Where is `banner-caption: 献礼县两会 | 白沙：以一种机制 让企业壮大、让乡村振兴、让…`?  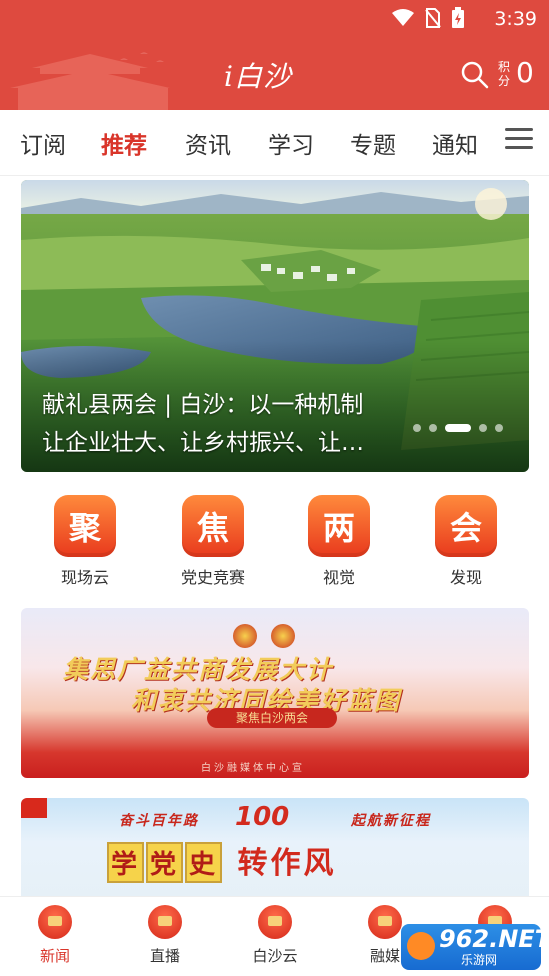
banner-caption: 献礼县两会 | 白沙：以一种机制 让企业壮大、让乡村振兴、让… is located at coordinates (232, 424).